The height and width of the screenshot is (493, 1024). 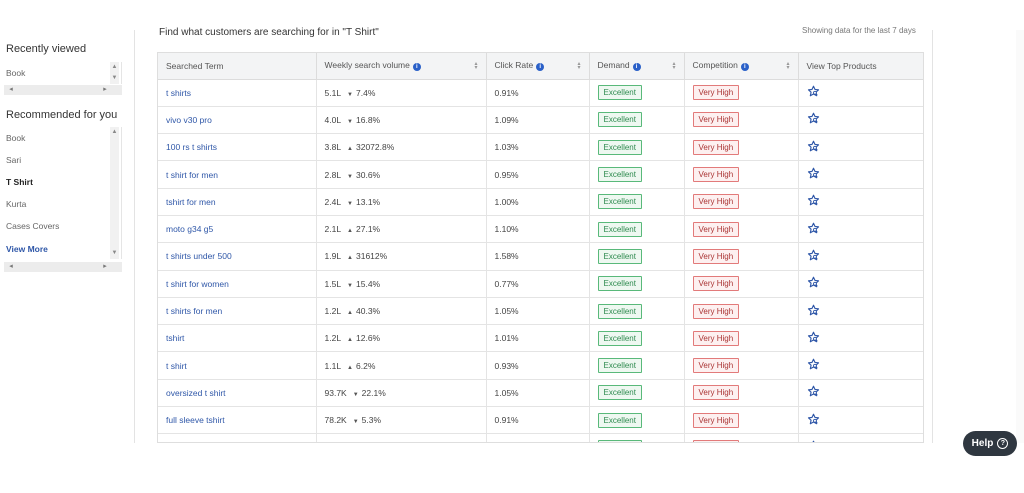 I want to click on search-term-link: t shirt for women, so click(x=197, y=284).